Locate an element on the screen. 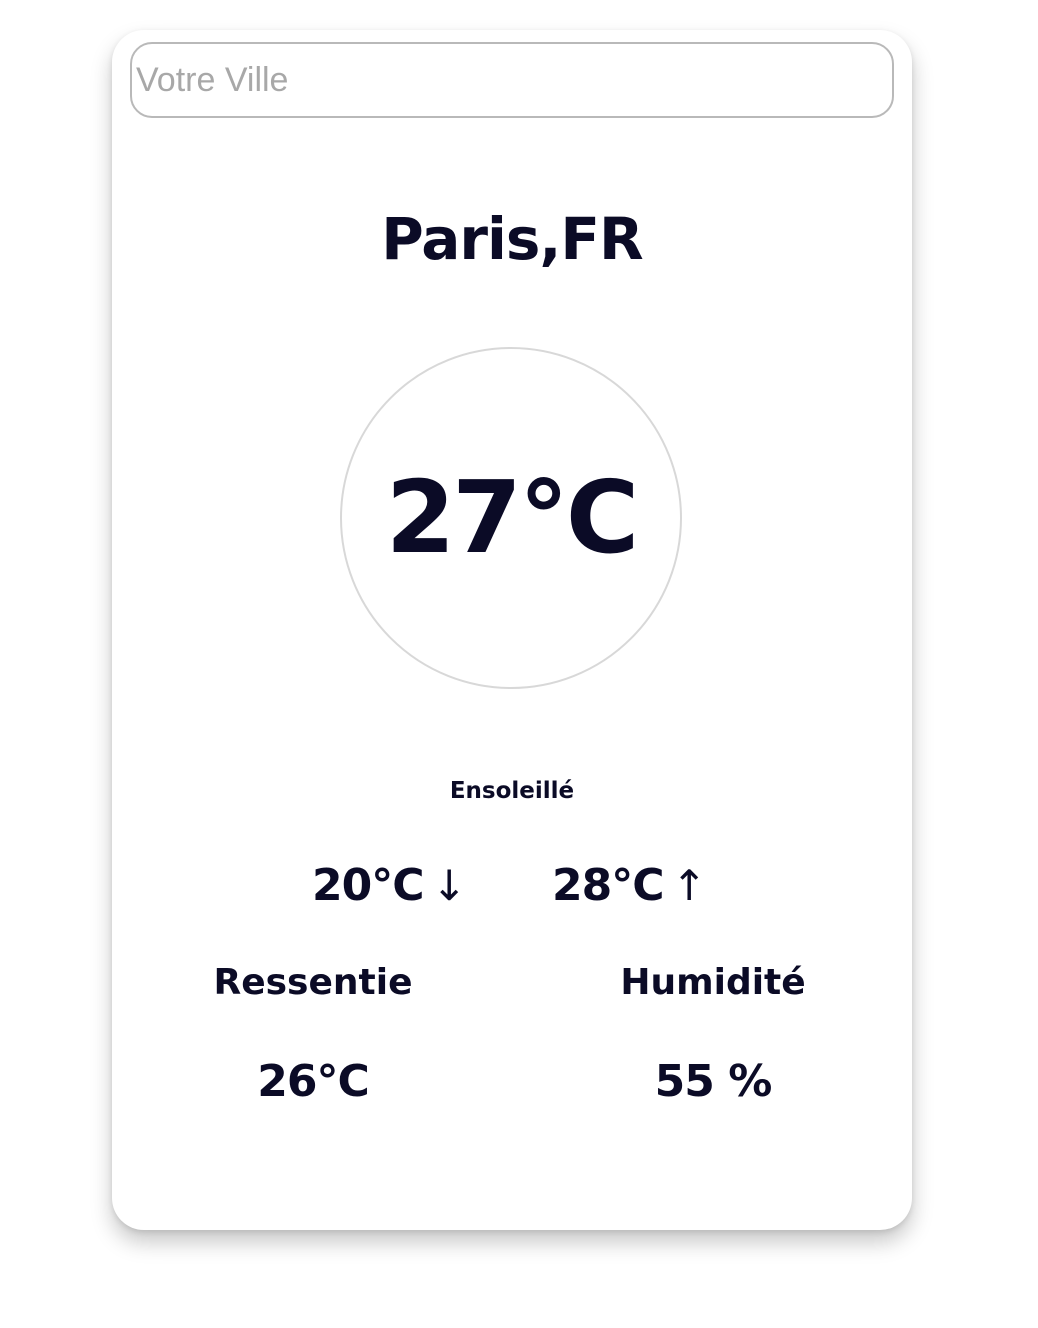 The image size is (1038, 1328). arrow-down-icon: ↓ is located at coordinates (449, 885).